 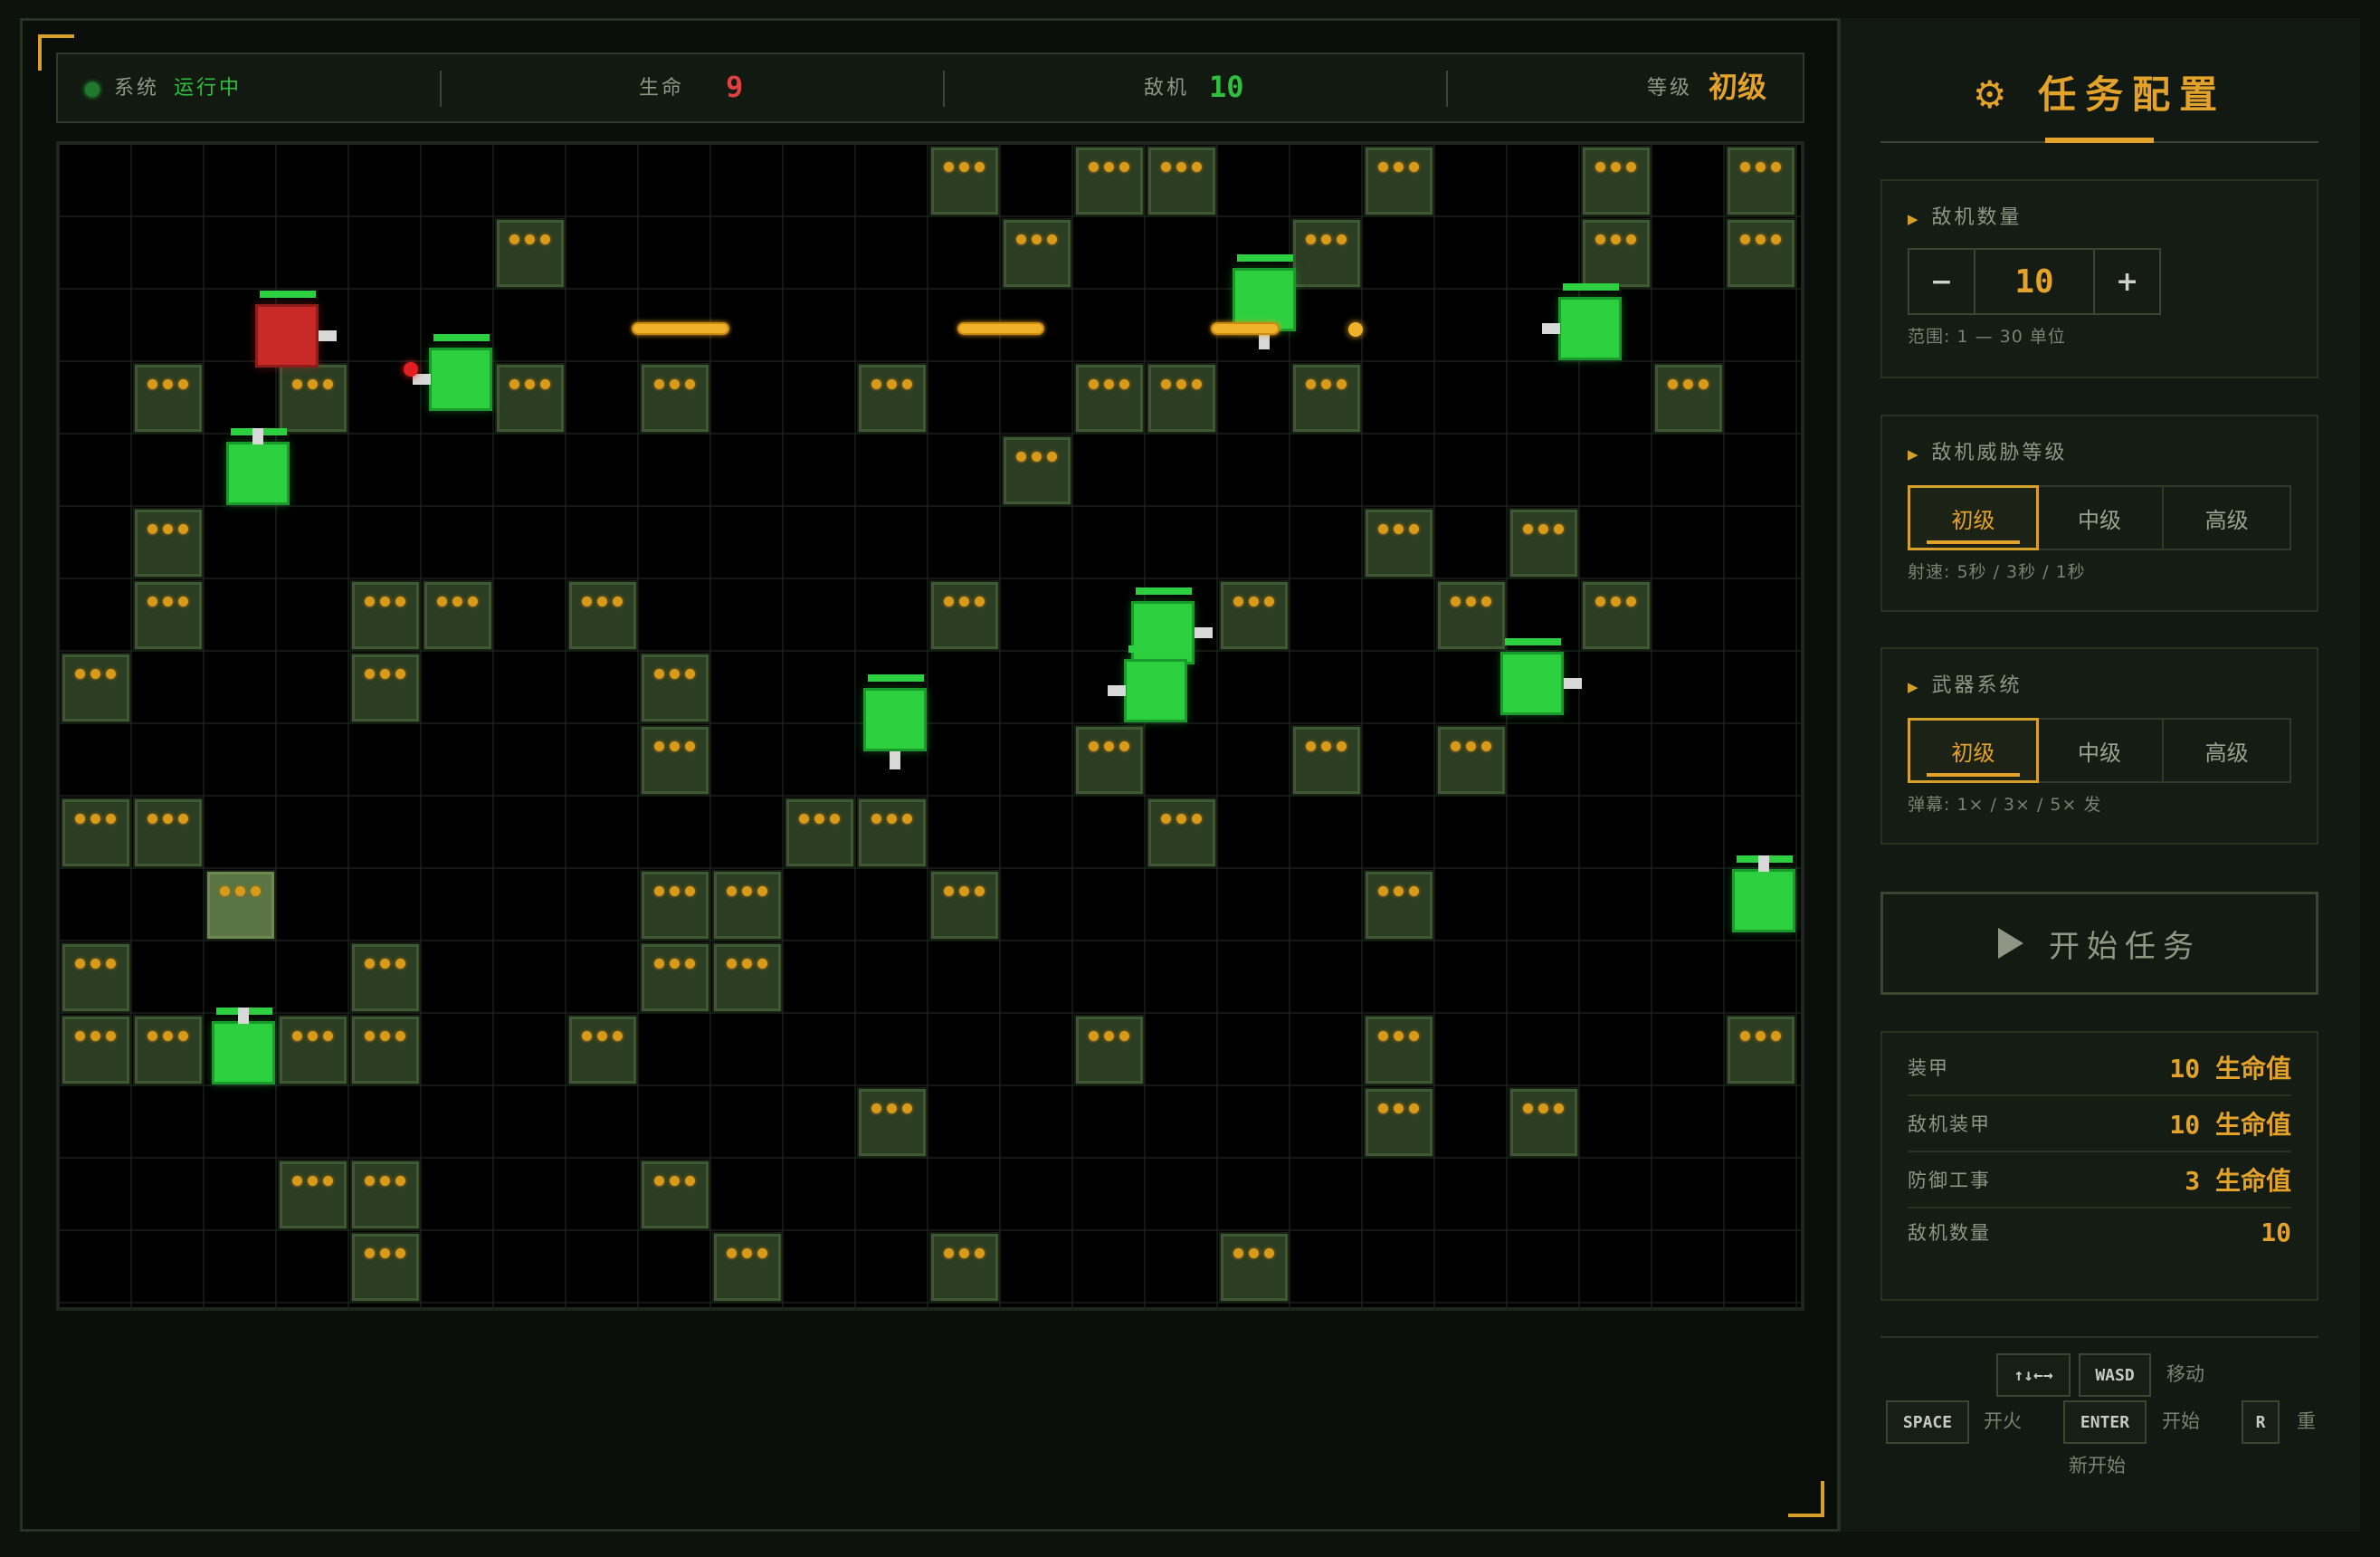 I want to click on decrement-button: −, so click(x=1942, y=281).